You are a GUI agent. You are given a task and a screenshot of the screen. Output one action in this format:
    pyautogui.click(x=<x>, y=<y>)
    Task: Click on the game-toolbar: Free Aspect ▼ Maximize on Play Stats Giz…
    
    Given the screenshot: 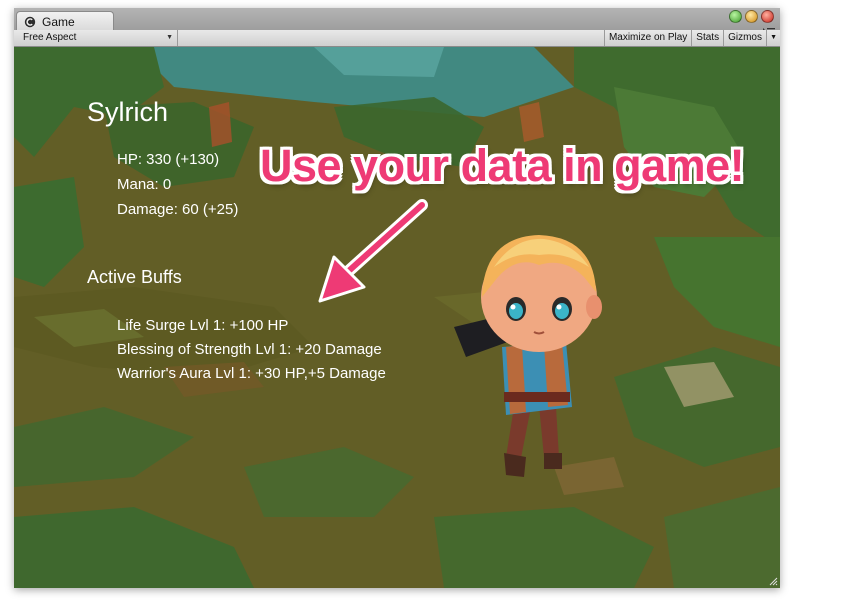 What is the action you would take?
    pyautogui.click(x=397, y=38)
    